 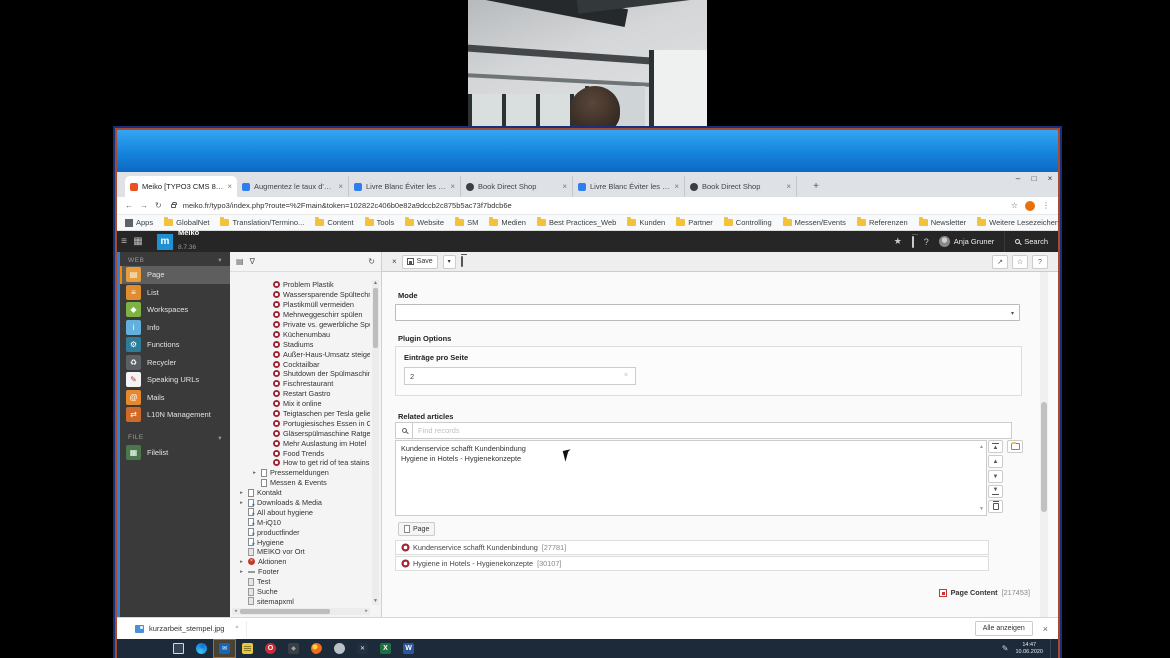 What do you see at coordinates (158, 205) in the screenshot?
I see `reload-icon: ↻` at bounding box center [158, 205].